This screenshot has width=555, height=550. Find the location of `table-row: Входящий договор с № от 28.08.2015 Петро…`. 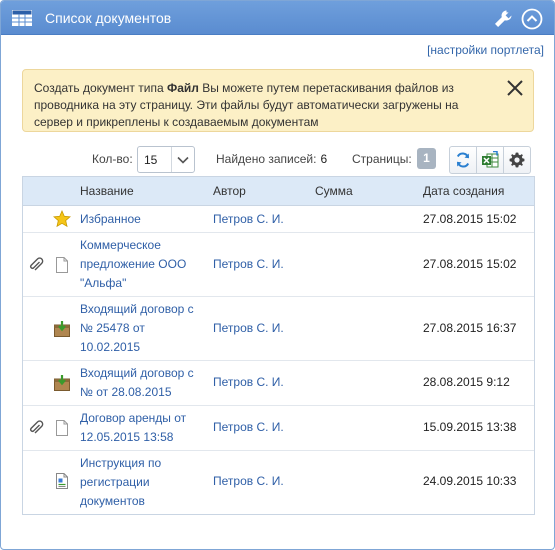

table-row: Входящий договор с № от 28.08.2015 Петро… is located at coordinates (278, 383).